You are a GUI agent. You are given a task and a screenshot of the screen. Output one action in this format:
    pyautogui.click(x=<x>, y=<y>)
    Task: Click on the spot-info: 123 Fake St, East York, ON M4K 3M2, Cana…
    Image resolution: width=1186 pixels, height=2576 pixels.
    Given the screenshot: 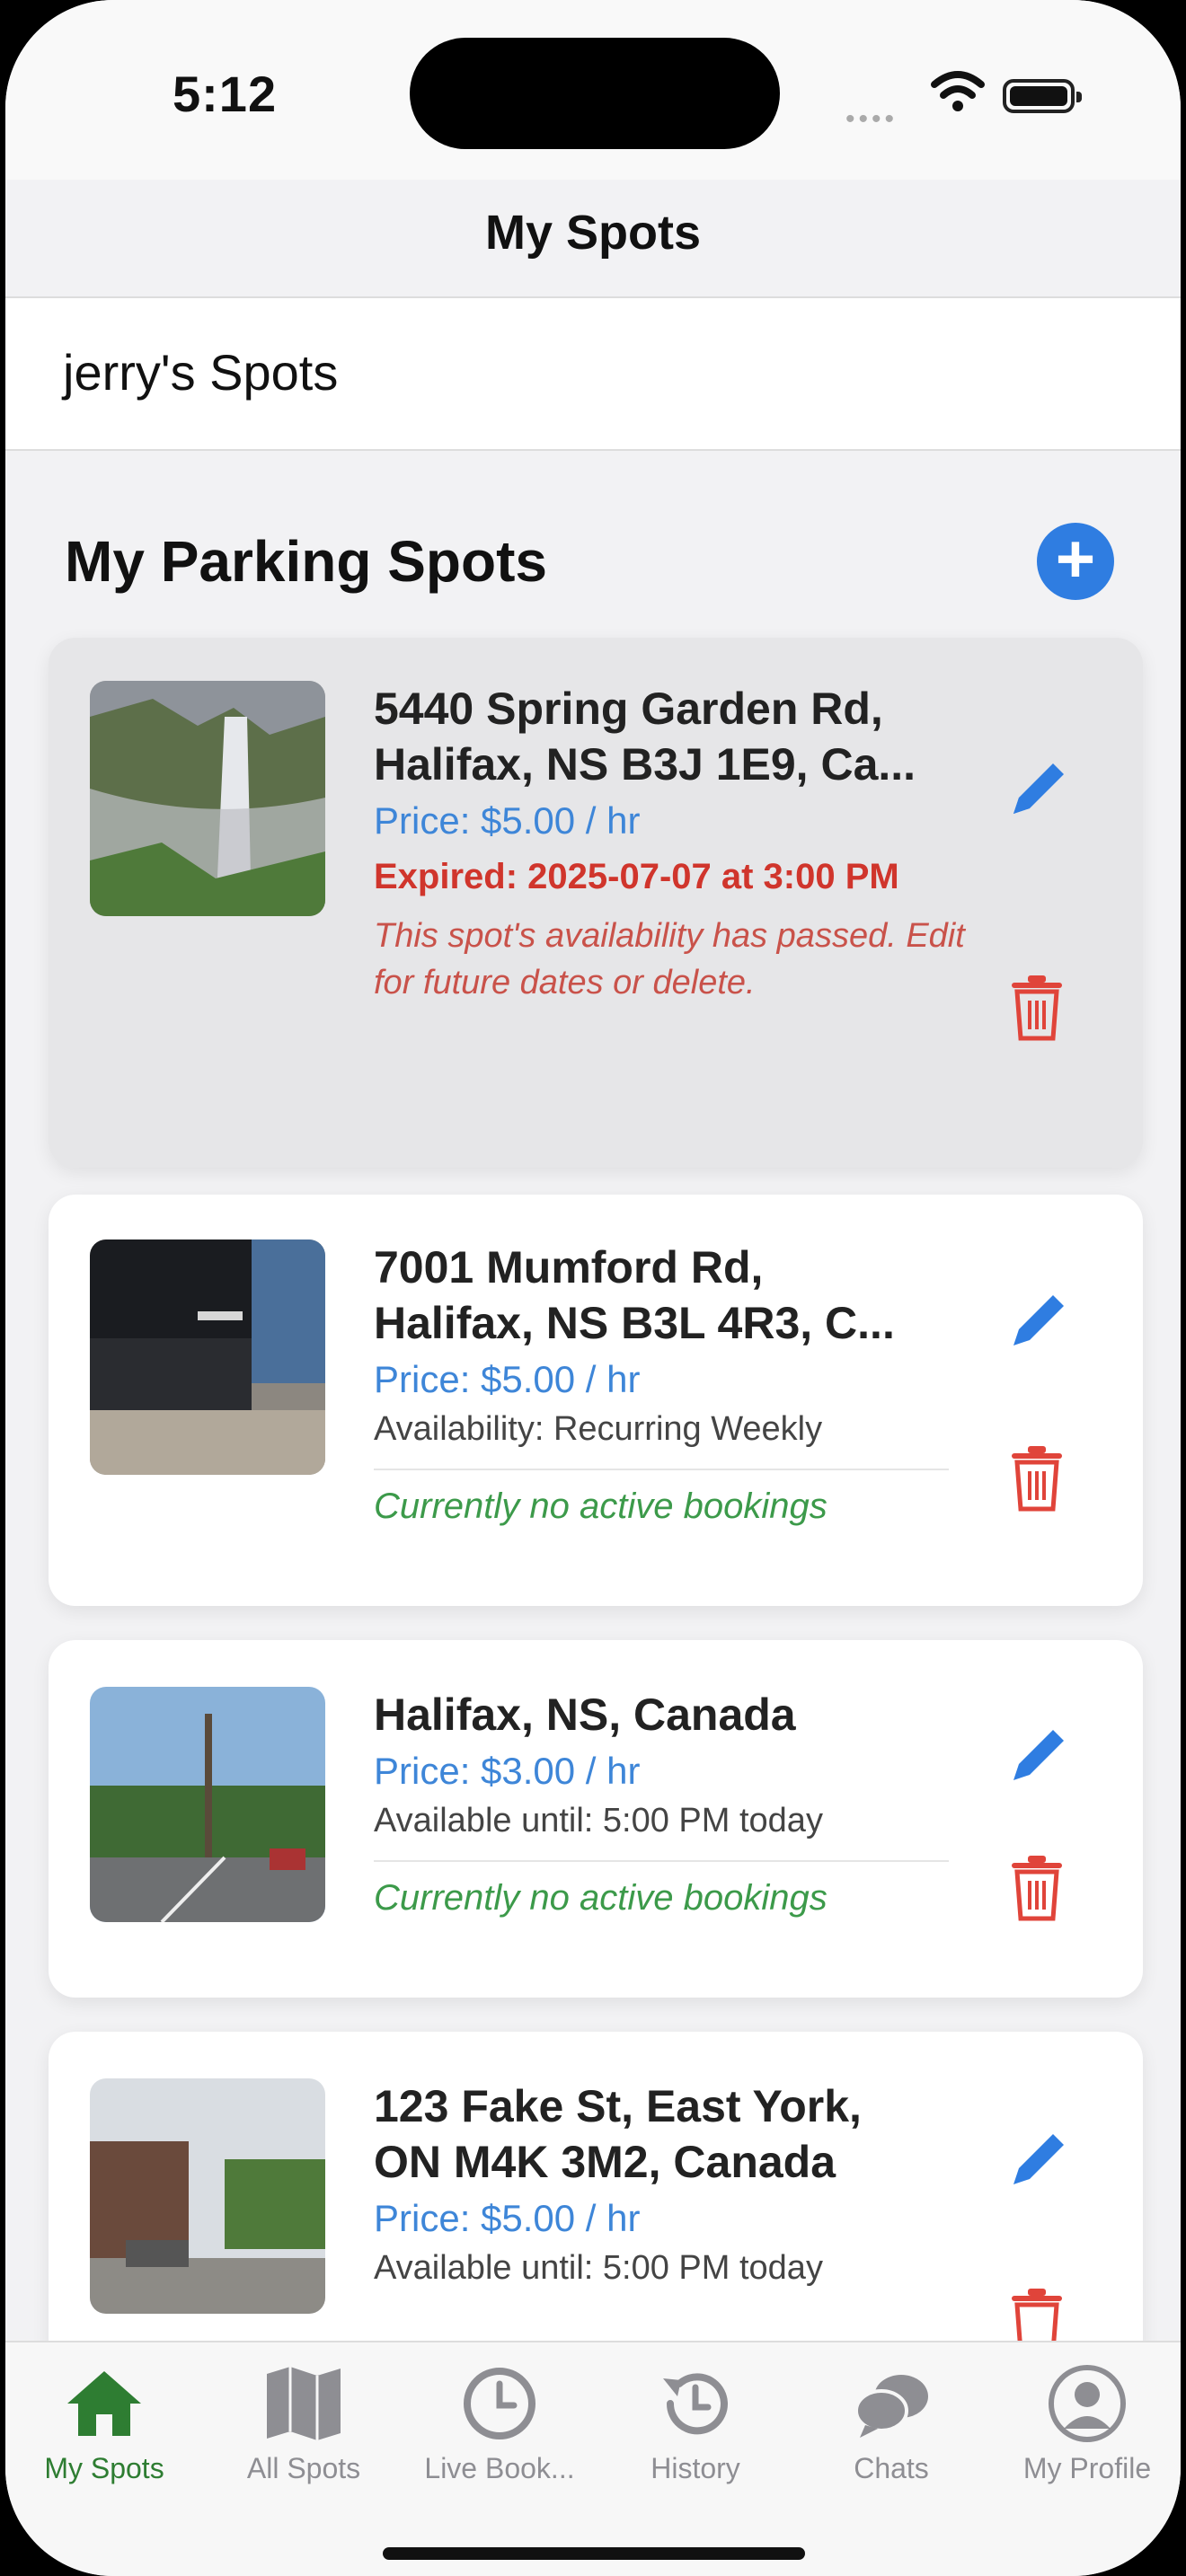 What is the action you would take?
    pyautogui.click(x=670, y=2183)
    